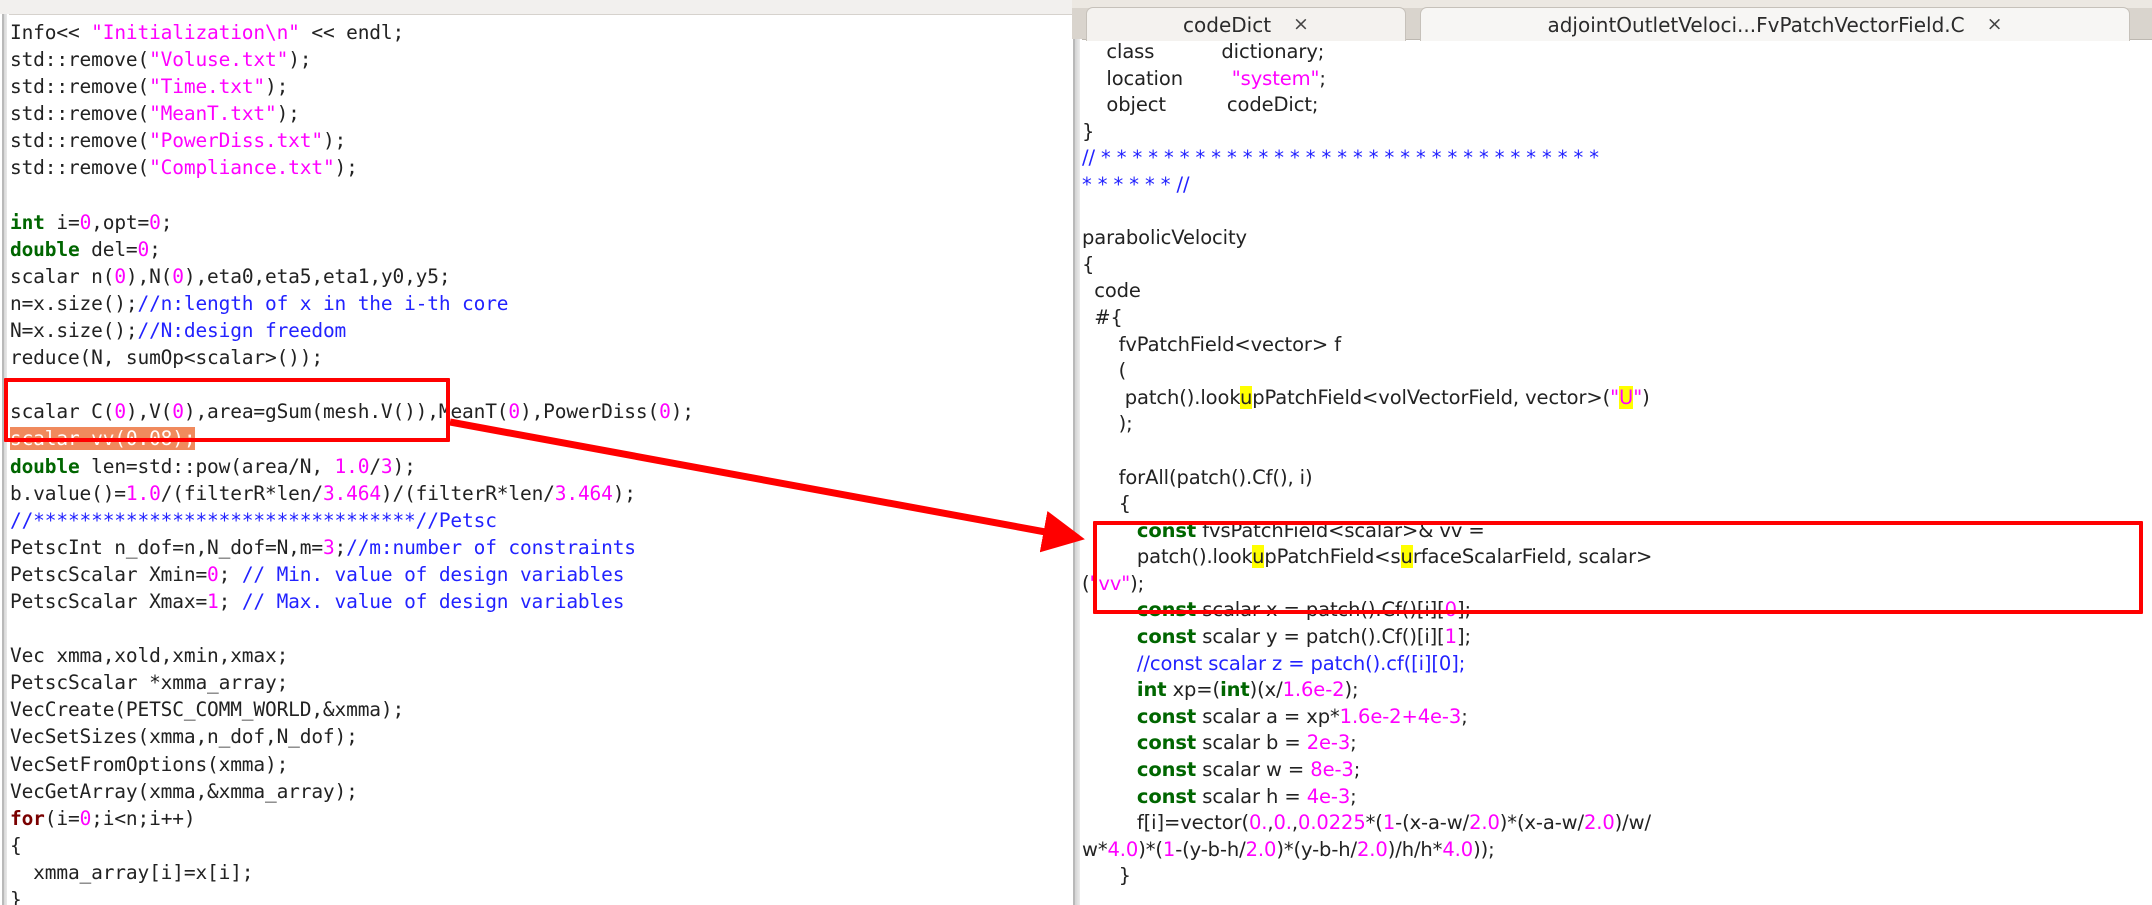 The height and width of the screenshot is (905, 2152). Describe the element at coordinates (1328, 743) in the screenshot. I see `code-token: 2e-3` at that location.